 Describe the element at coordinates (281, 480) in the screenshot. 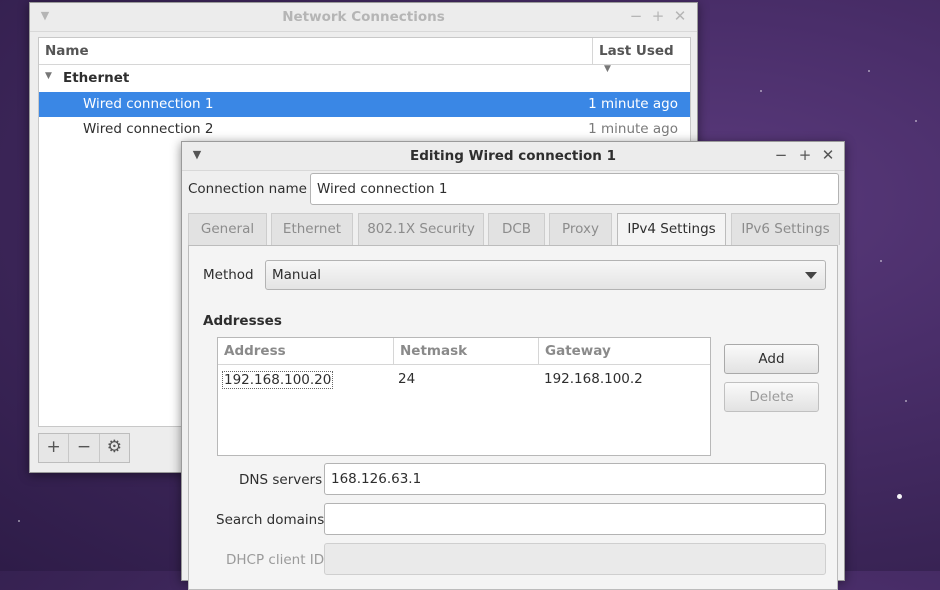

I see `dns-servers-label: DNS servers` at that location.